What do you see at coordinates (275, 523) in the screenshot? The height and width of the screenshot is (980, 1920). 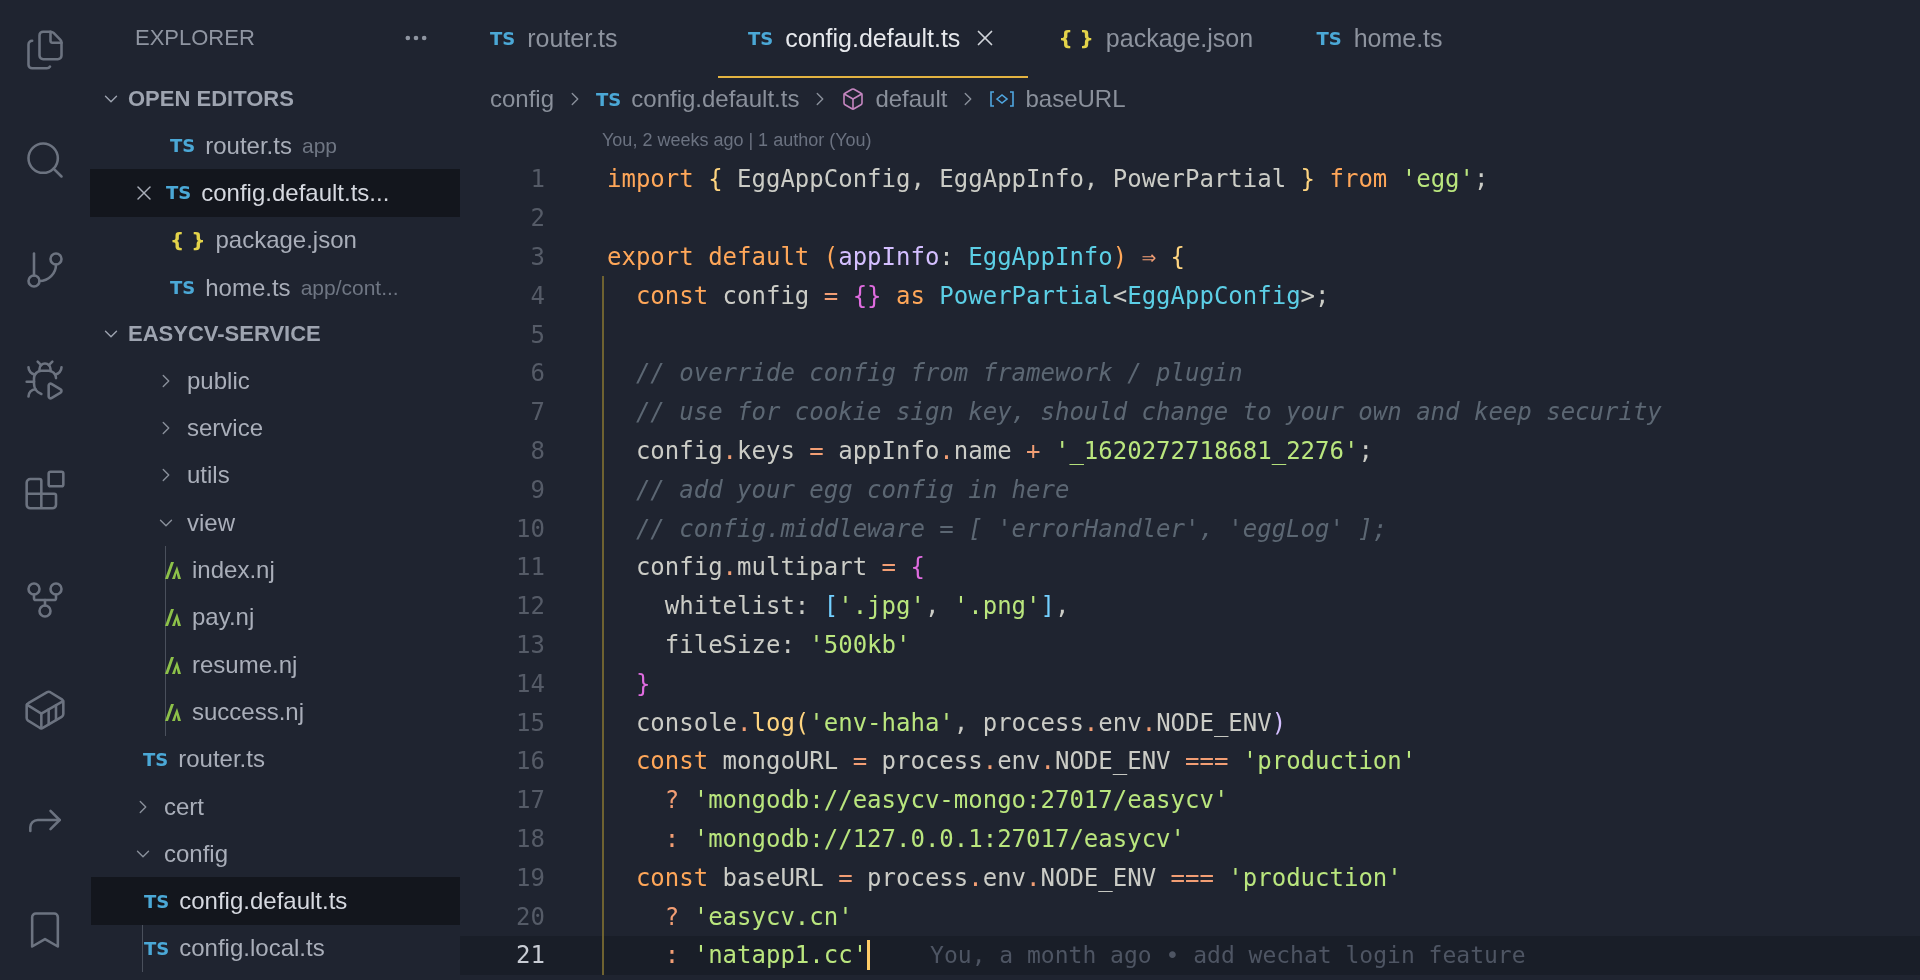 I see `folder-item: view` at bounding box center [275, 523].